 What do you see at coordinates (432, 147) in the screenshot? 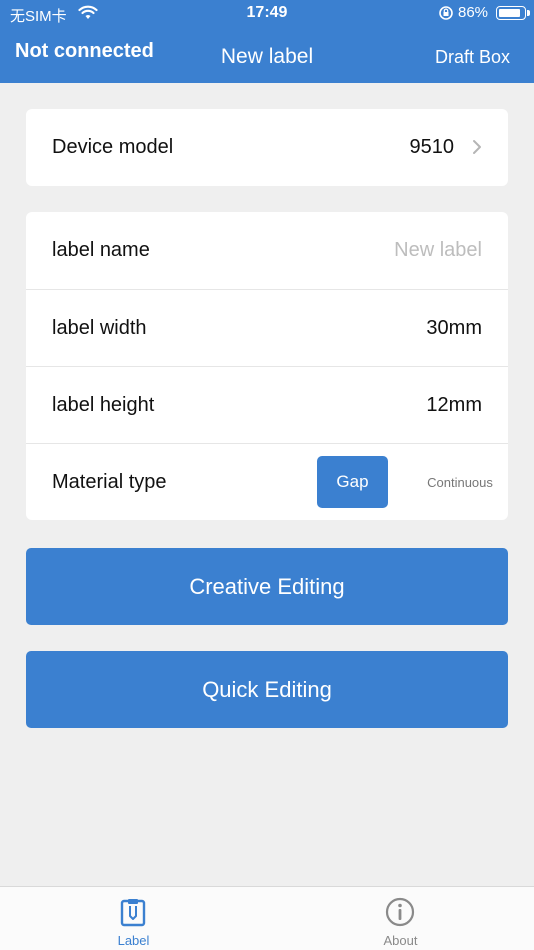
I see `device-model-value: 9510` at bounding box center [432, 147].